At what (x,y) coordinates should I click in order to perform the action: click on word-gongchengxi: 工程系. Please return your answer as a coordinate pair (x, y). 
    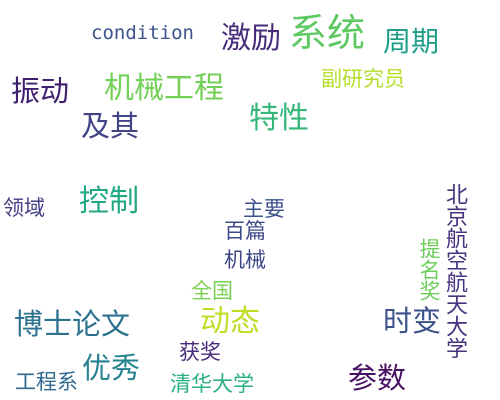
    Looking at the image, I should click on (46, 382).